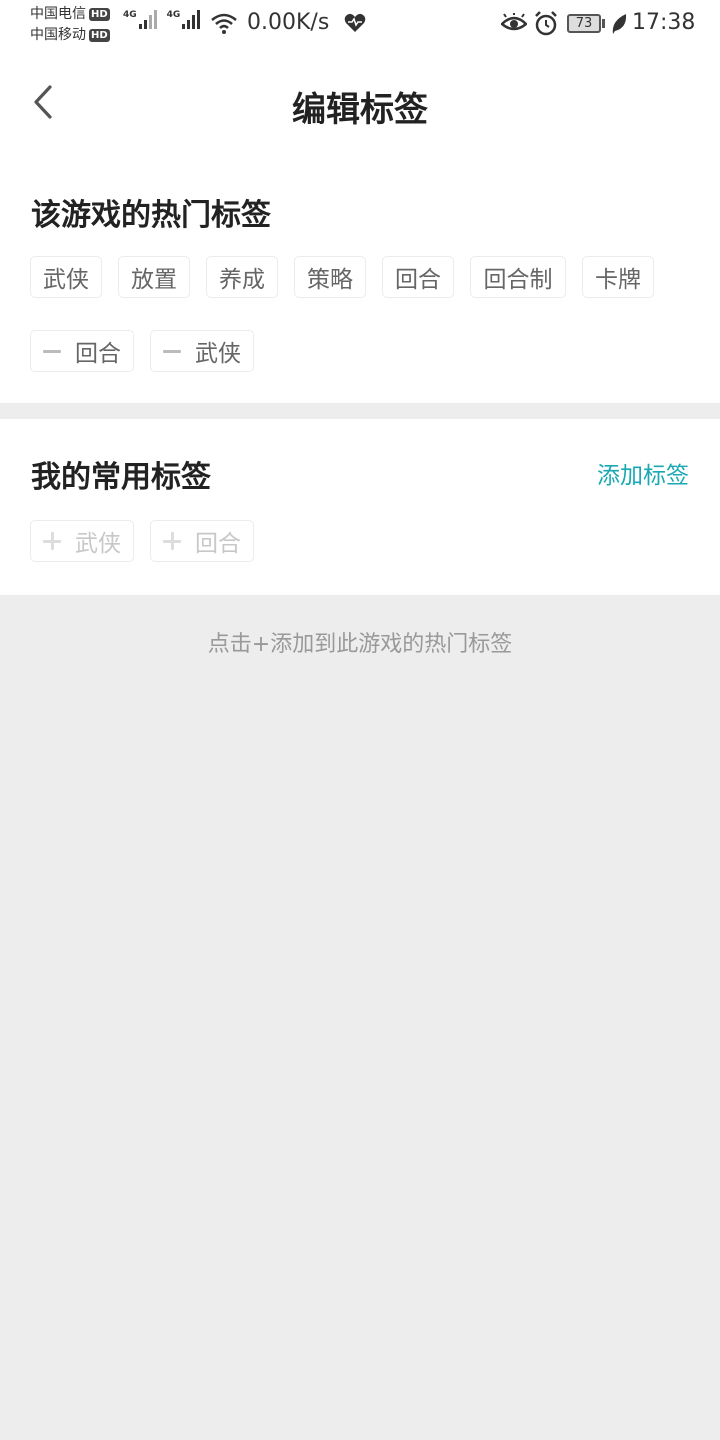 Image resolution: width=720 pixels, height=1440 pixels. Describe the element at coordinates (224, 23) in the screenshot. I see `wifi-icon` at that location.